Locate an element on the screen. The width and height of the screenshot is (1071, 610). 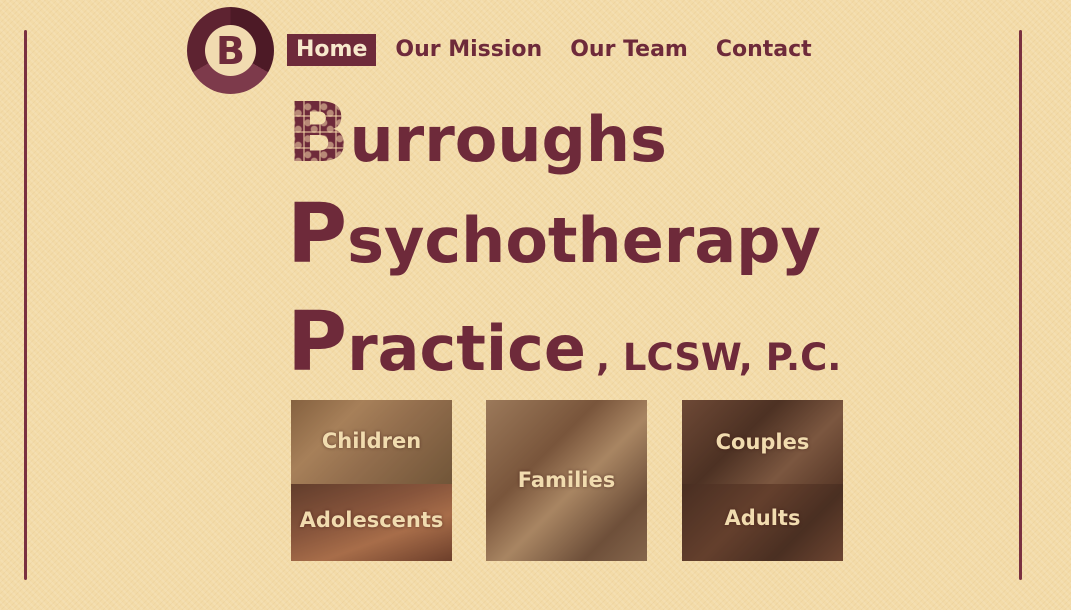
tile-label-adults: Adults is located at coordinates (762, 518).